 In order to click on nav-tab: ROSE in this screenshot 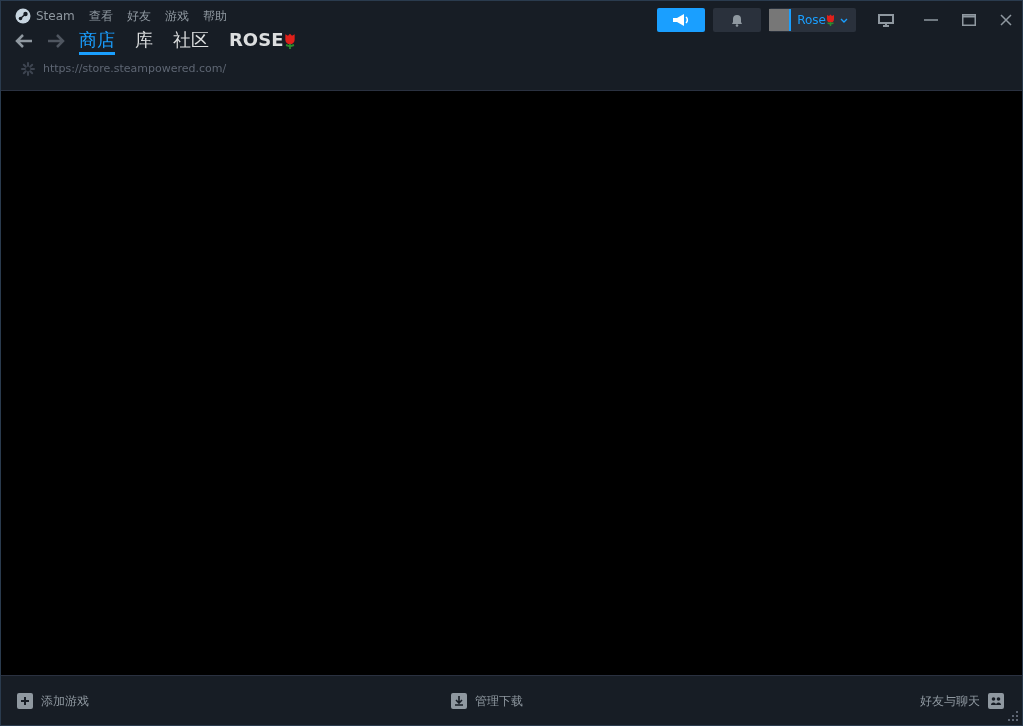, I will do `click(256, 41)`.